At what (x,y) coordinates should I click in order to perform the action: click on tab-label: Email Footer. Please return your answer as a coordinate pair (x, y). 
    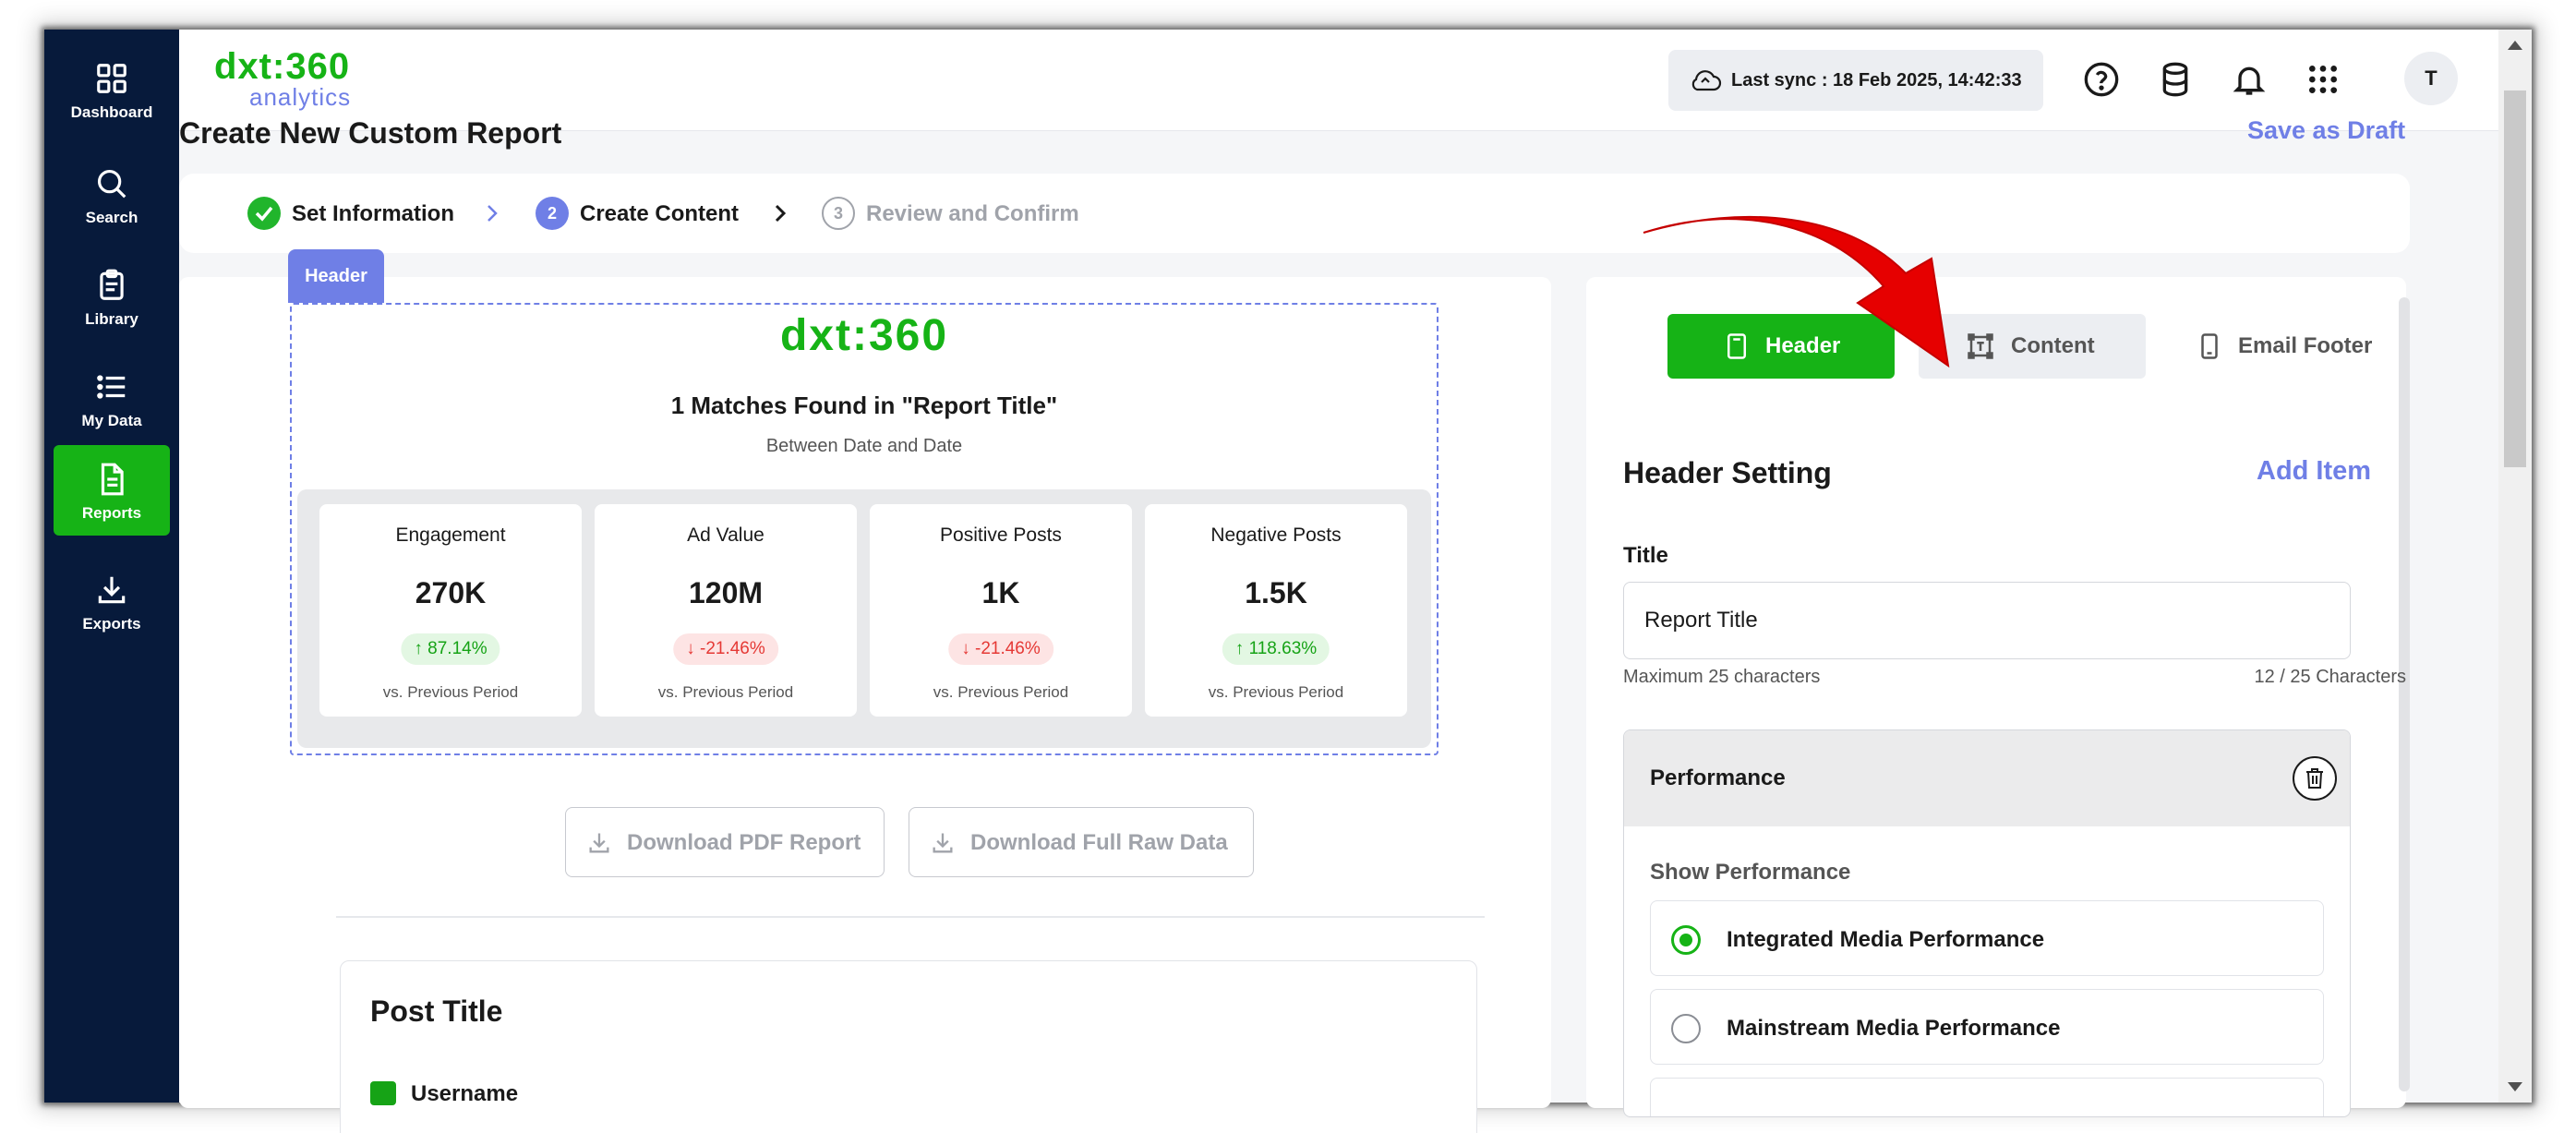
    Looking at the image, I should click on (2305, 345).